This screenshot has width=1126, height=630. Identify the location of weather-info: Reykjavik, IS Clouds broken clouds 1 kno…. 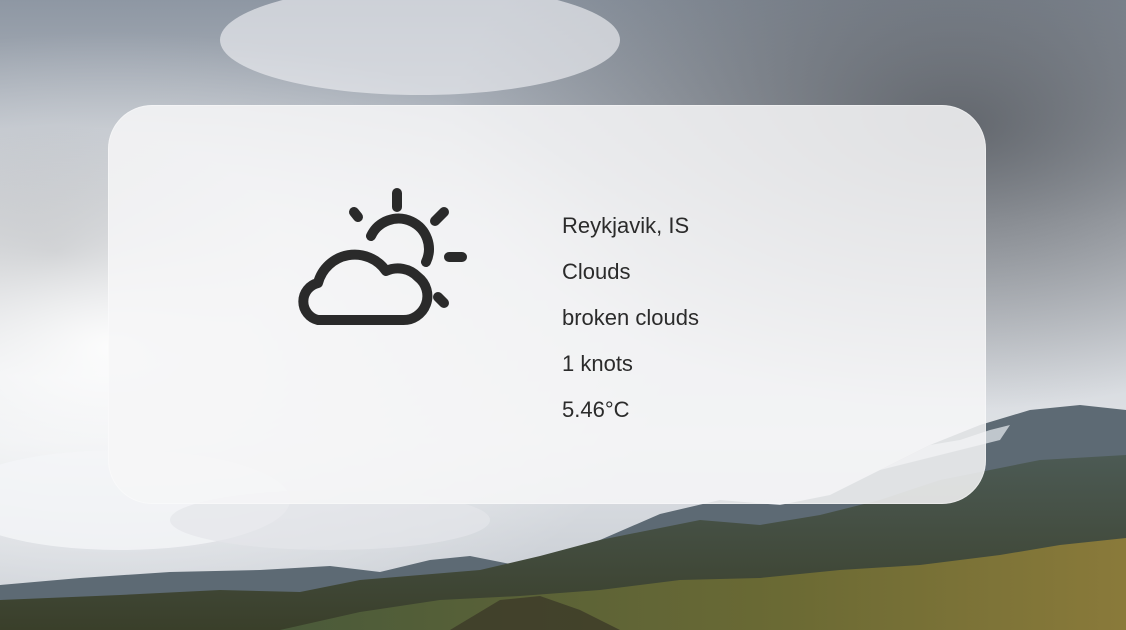
(630, 318).